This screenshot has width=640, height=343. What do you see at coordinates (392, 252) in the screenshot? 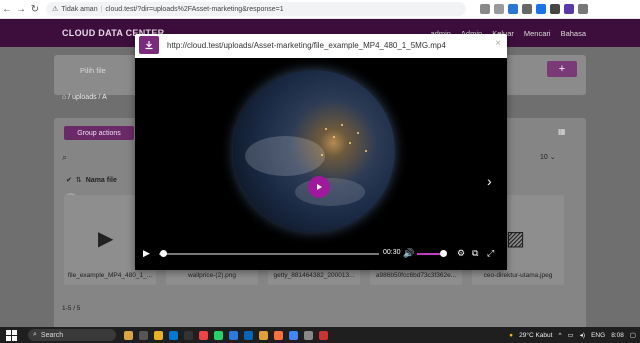
I see `time-display: 00:30` at bounding box center [392, 252].